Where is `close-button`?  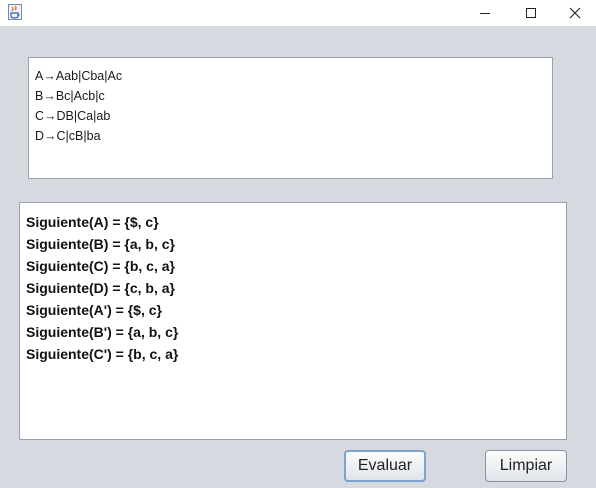 close-button is located at coordinates (574, 13).